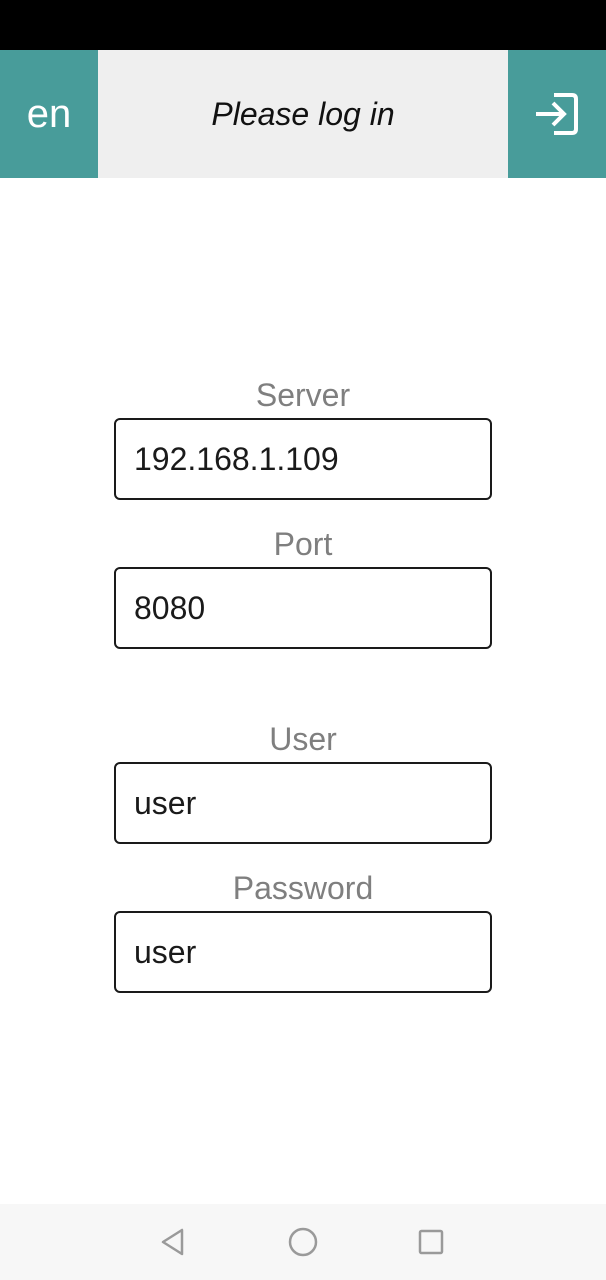 The height and width of the screenshot is (1280, 606). What do you see at coordinates (303, 395) in the screenshot?
I see `server-label: Server` at bounding box center [303, 395].